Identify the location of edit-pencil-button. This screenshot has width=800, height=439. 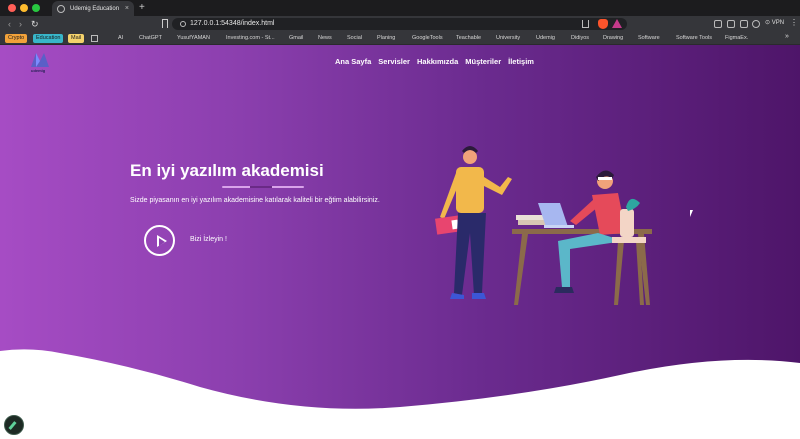
(14, 425).